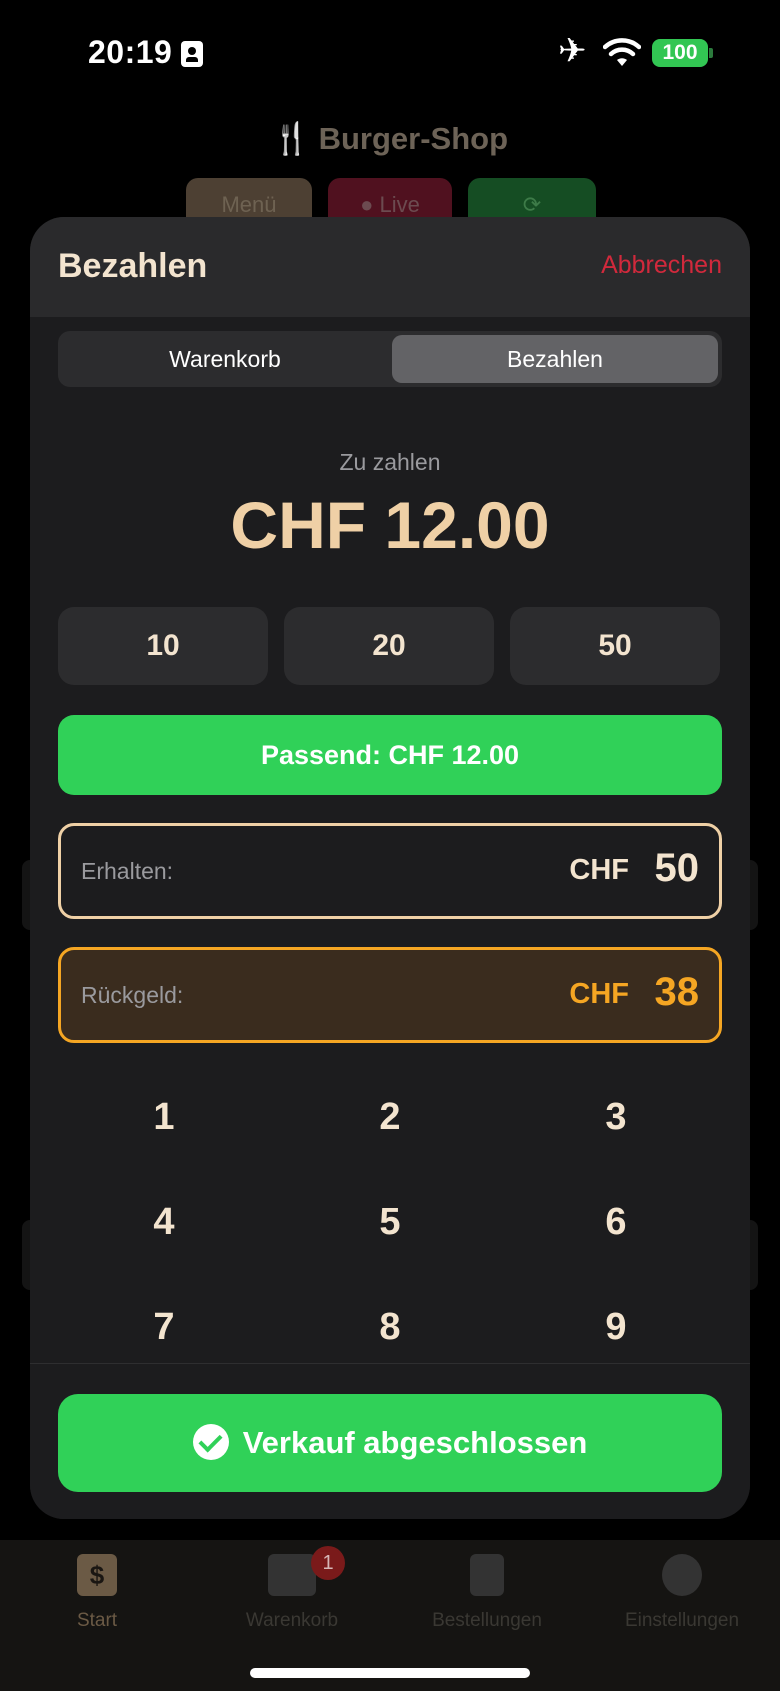  What do you see at coordinates (599, 870) in the screenshot?
I see `received-currency: CHF` at bounding box center [599, 870].